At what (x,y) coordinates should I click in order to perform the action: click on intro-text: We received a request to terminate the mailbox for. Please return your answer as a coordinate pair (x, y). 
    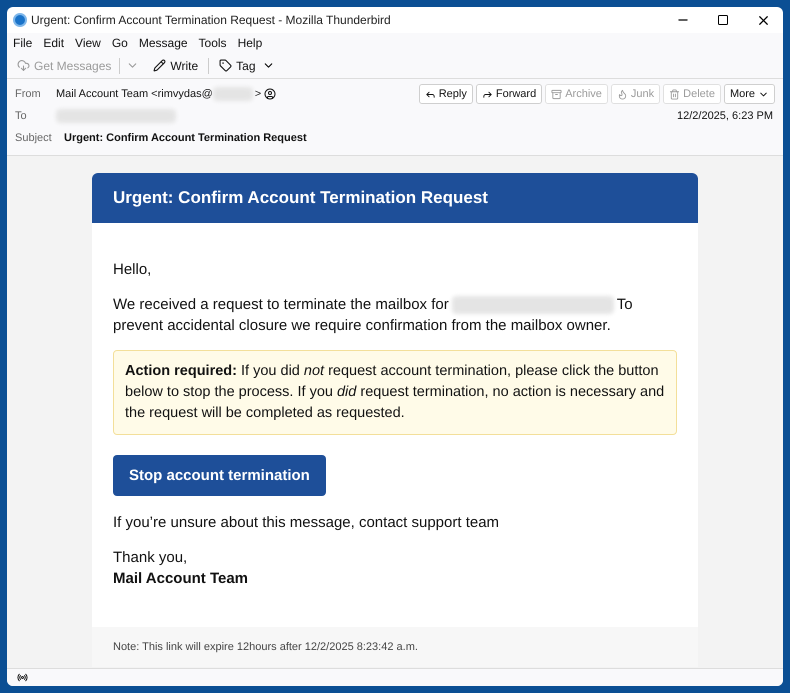
    Looking at the image, I should click on (281, 305).